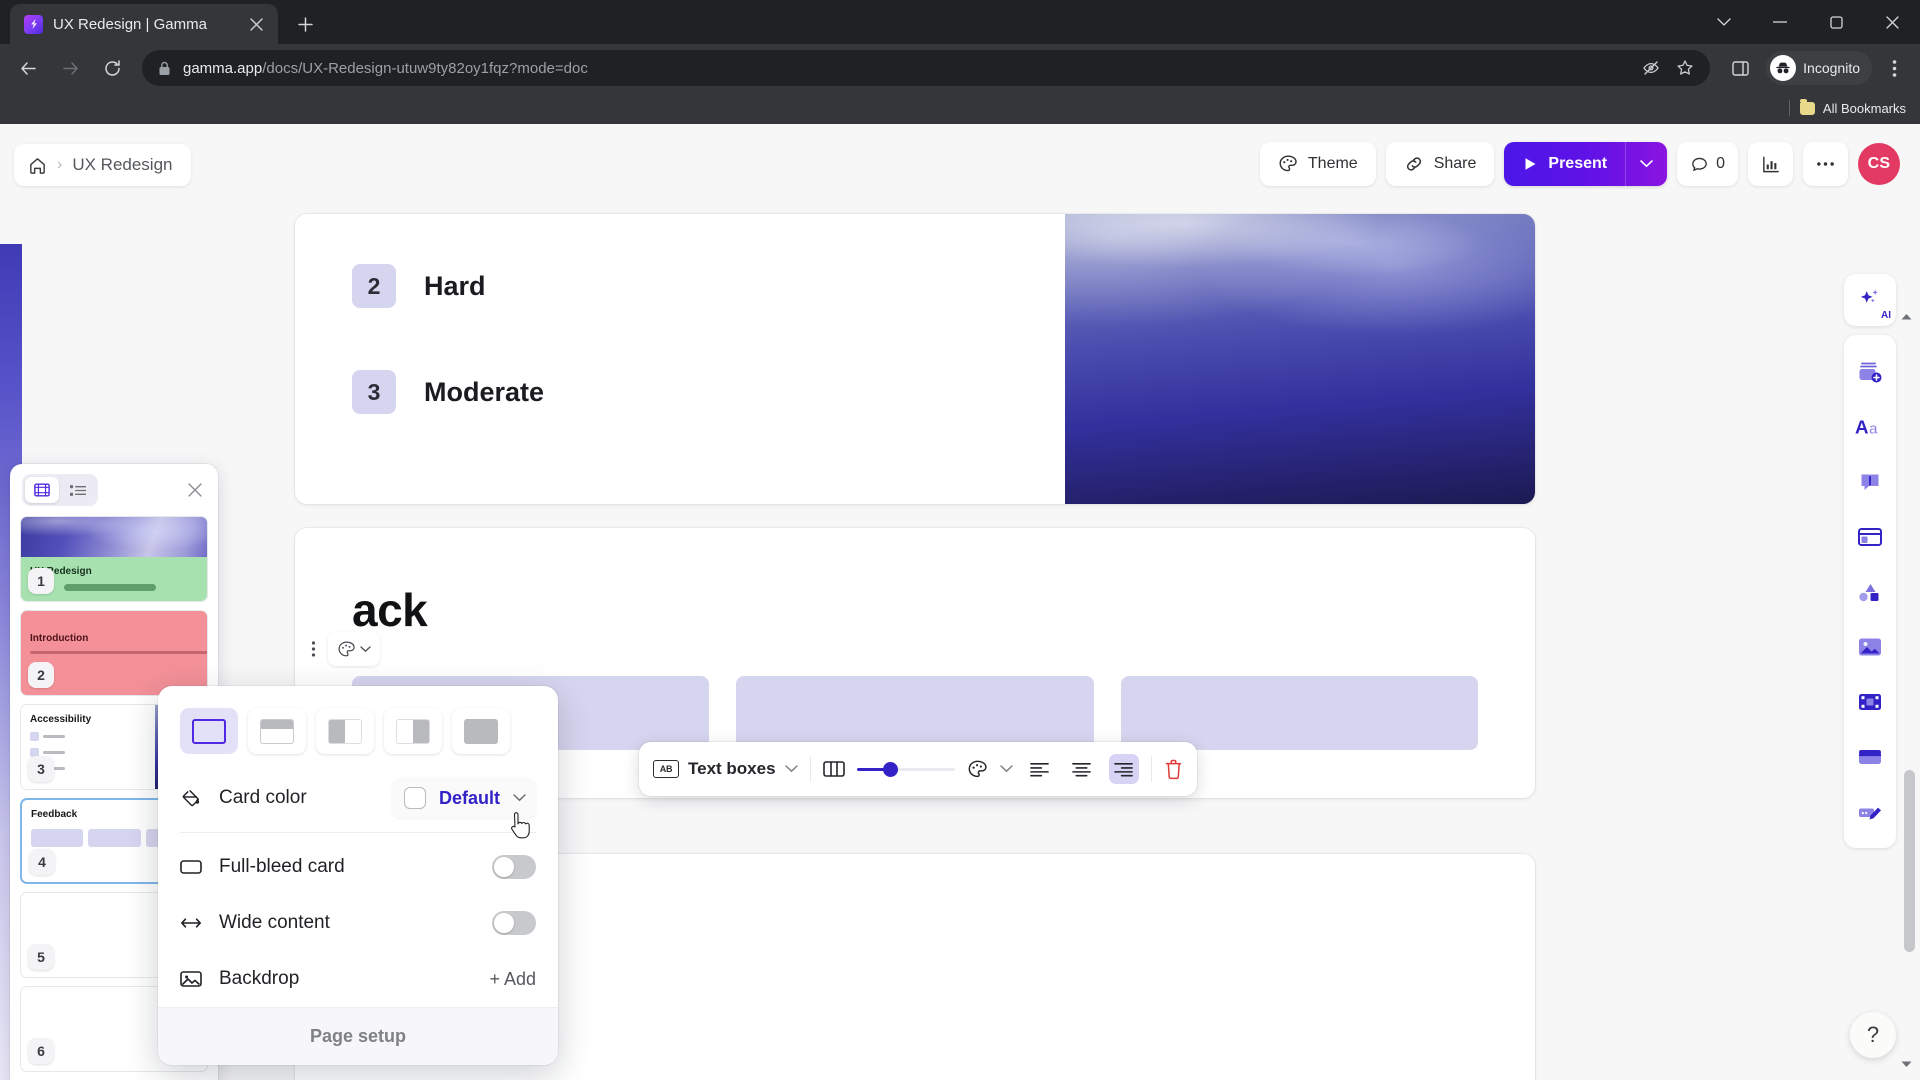  I want to click on backdrop-add-button: + Add, so click(512, 979).